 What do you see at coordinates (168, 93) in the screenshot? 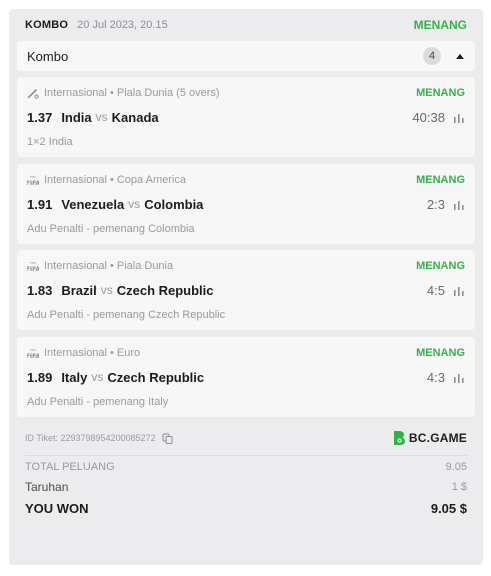
I see `bet-league: Piala Dunia (5 overs)` at bounding box center [168, 93].